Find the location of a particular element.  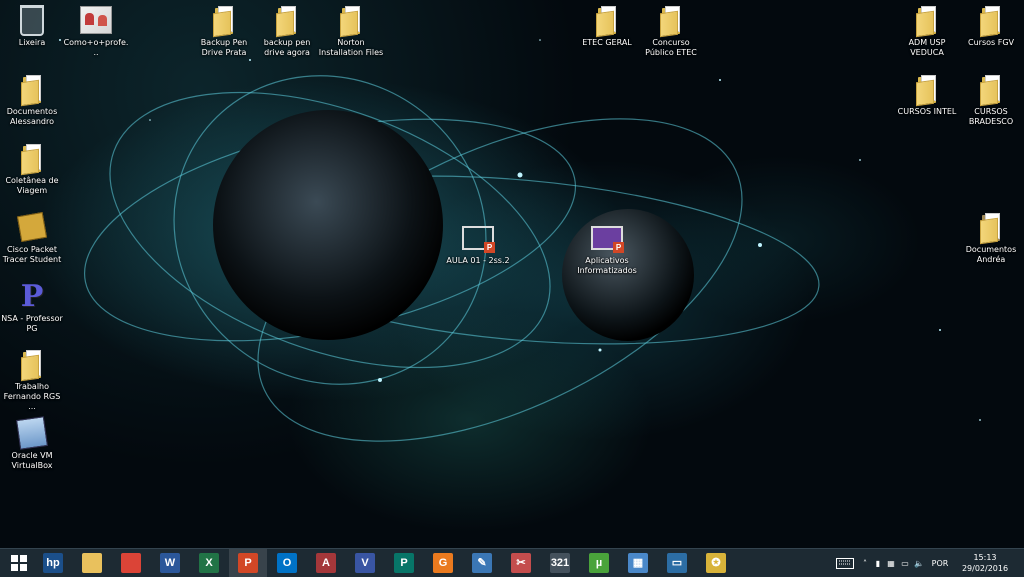

taskbar-app-utorrent: µ is located at coordinates (599, 563).